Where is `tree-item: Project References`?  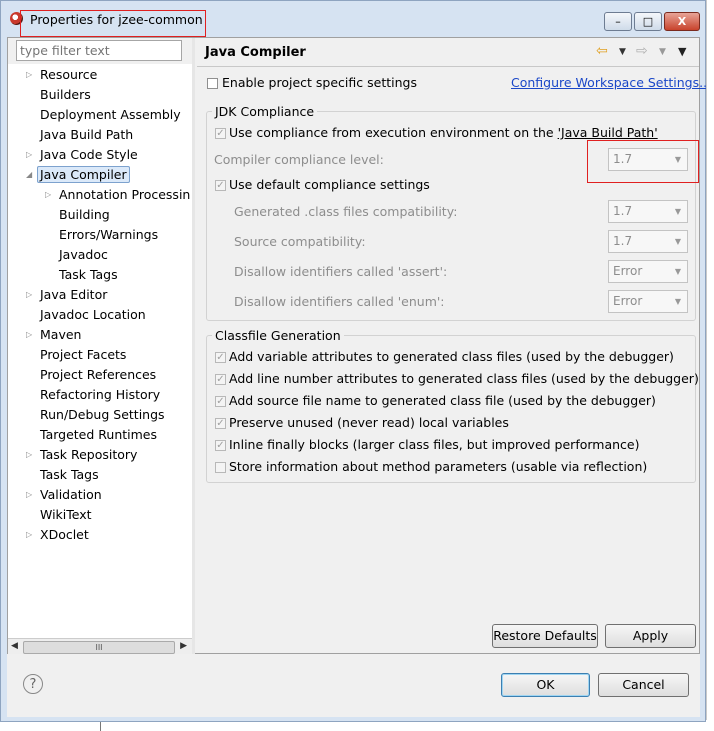 tree-item: Project References is located at coordinates (98, 375).